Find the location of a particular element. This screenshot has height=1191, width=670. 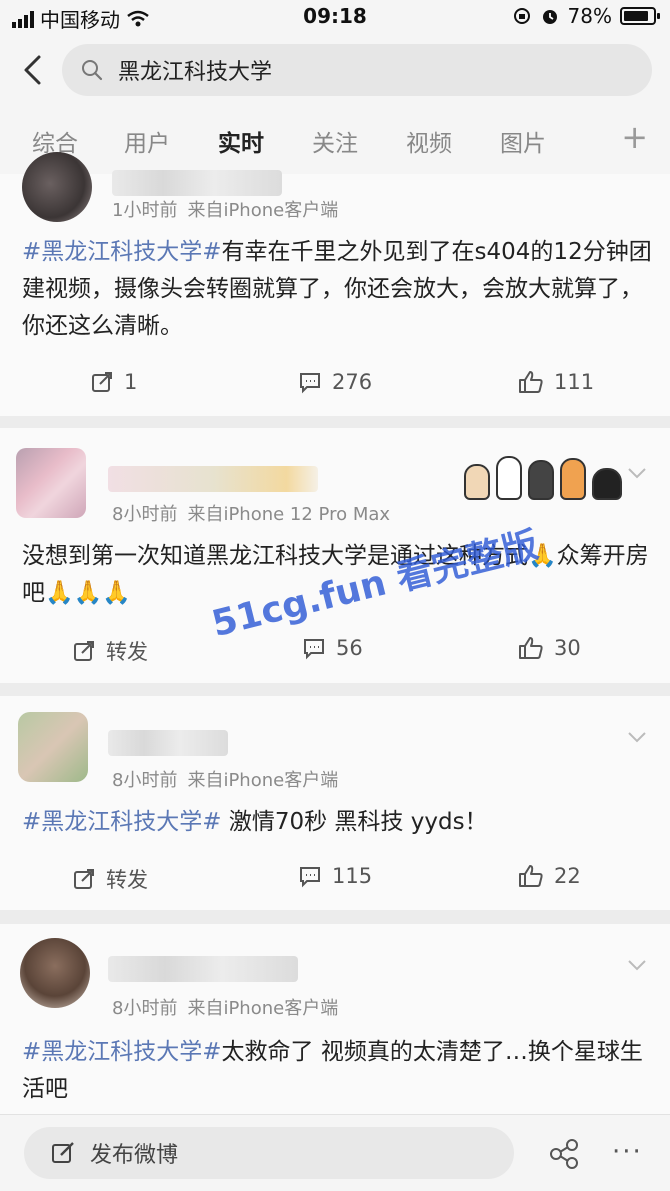

share-icon is located at coordinates (564, 1154).